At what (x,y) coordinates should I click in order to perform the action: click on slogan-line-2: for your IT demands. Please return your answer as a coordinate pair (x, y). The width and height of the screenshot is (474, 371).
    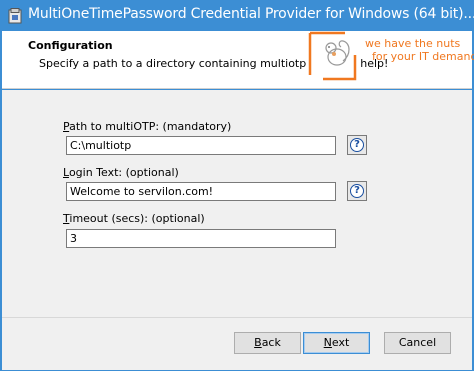
    Looking at the image, I should click on (423, 56).